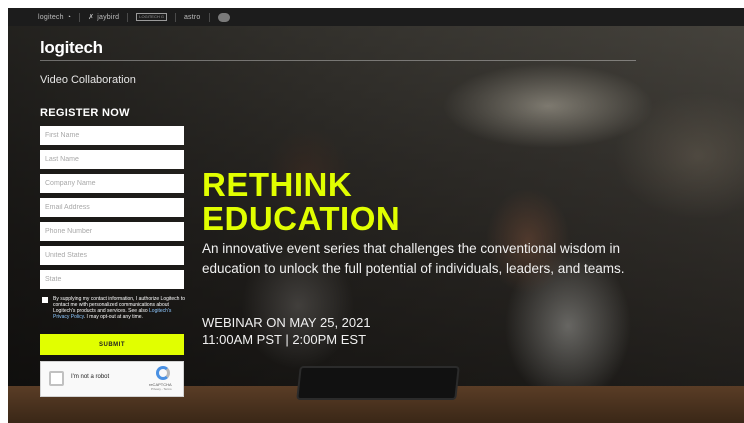 The height and width of the screenshot is (423, 744). What do you see at coordinates (338, 60) in the screenshot?
I see `header-divider` at bounding box center [338, 60].